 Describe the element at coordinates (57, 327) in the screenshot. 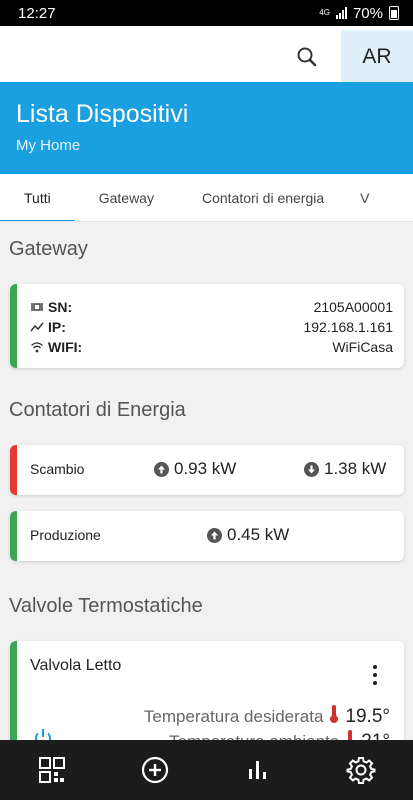

I see `gateway-ip-label: IP:` at that location.